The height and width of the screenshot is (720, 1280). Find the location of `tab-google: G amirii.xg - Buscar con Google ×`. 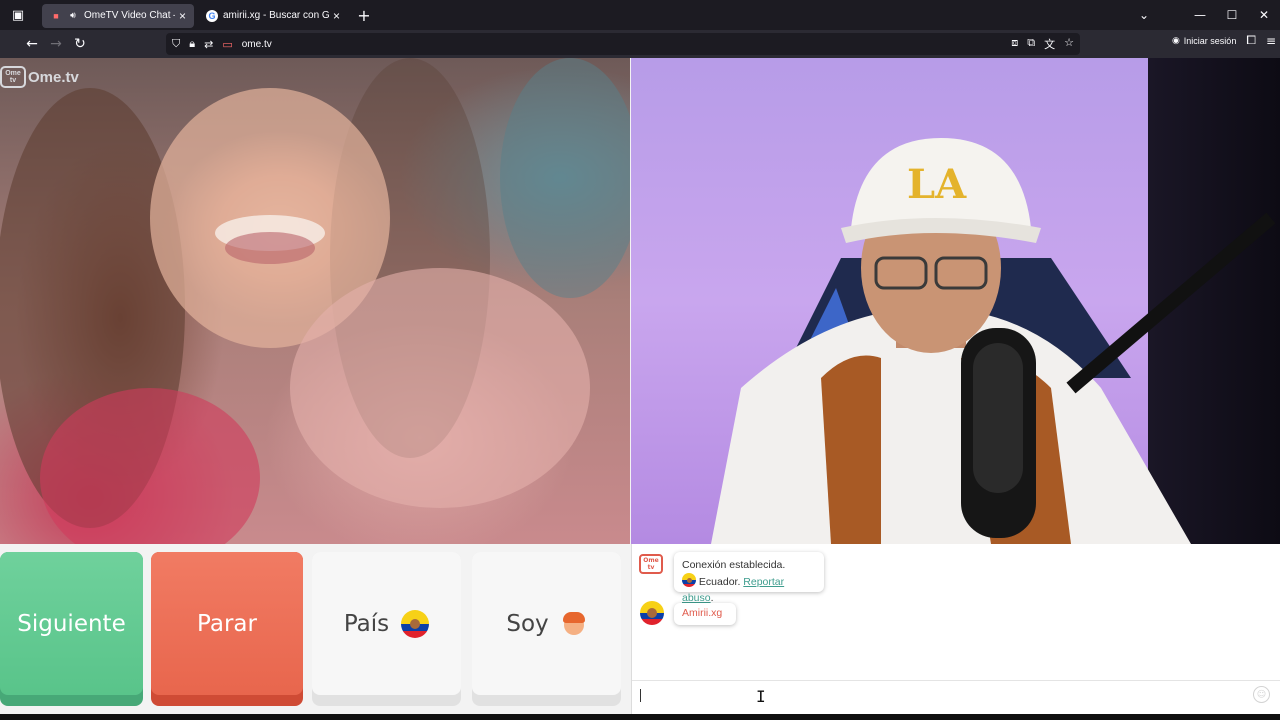

tab-google: G amirii.xg - Buscar con Google × is located at coordinates (273, 16).